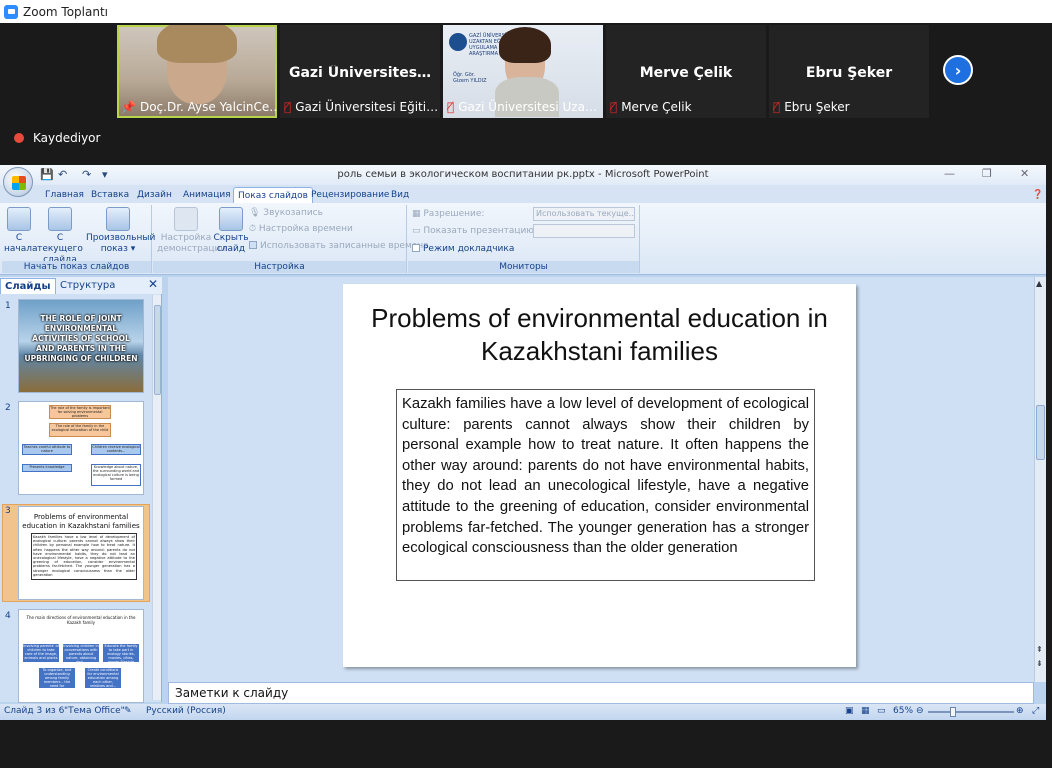 The image size is (1052, 768). I want to click on participant-name: Ebru Şeker, so click(849, 73).